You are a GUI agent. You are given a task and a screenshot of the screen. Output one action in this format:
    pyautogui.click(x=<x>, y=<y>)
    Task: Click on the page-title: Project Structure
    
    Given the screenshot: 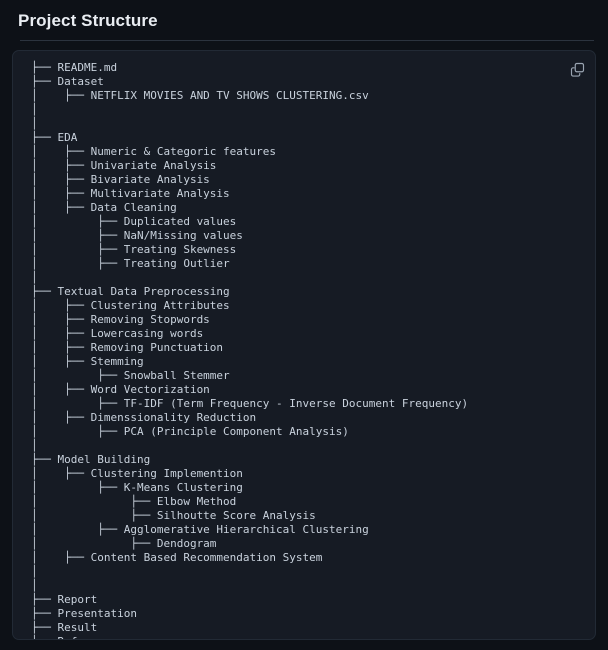 What is the action you would take?
    pyautogui.click(x=88, y=20)
    